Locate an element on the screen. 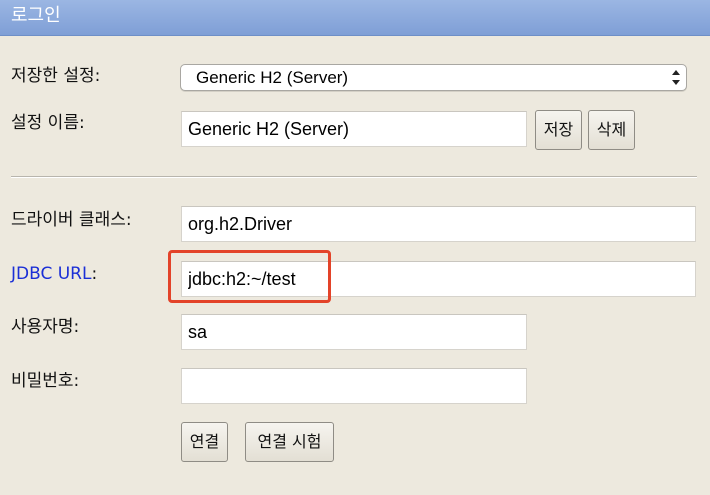 The image size is (710, 495). test-connection-button: 연결 시험 is located at coordinates (289, 442).